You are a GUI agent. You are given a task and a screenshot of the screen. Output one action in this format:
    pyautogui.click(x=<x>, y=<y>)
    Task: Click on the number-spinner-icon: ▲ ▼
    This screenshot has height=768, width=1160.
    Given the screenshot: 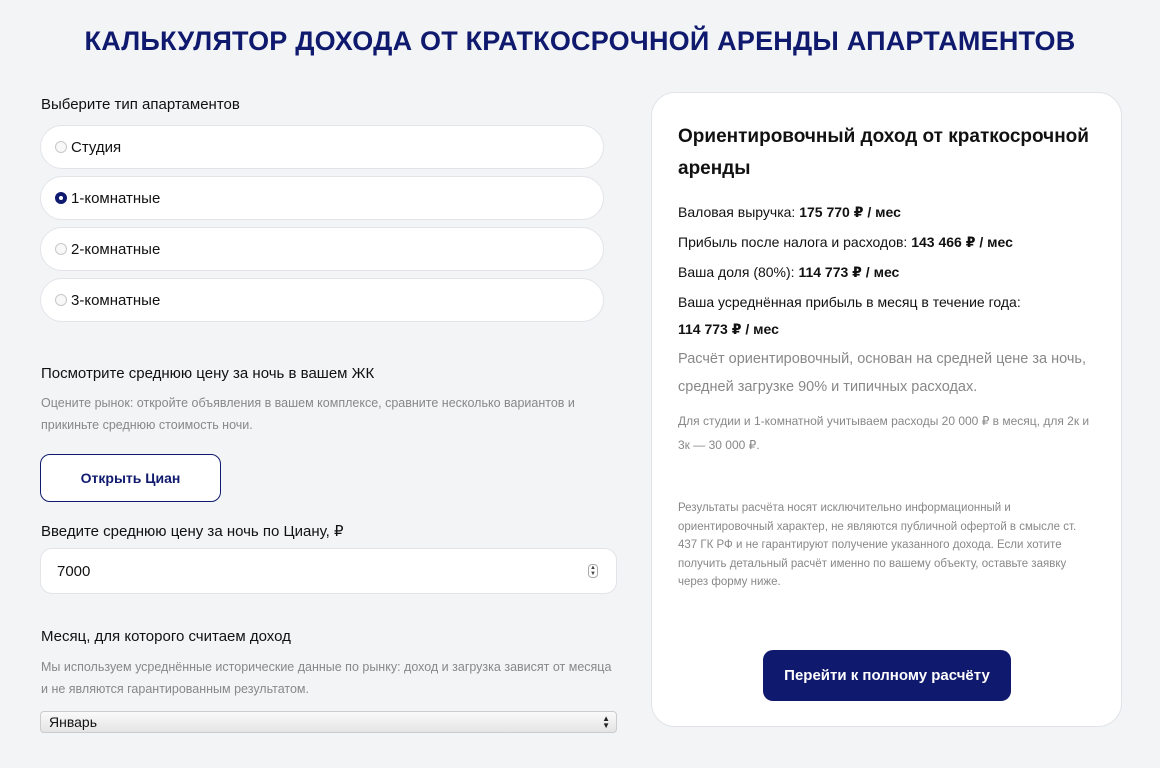 What is the action you would take?
    pyautogui.click(x=593, y=571)
    